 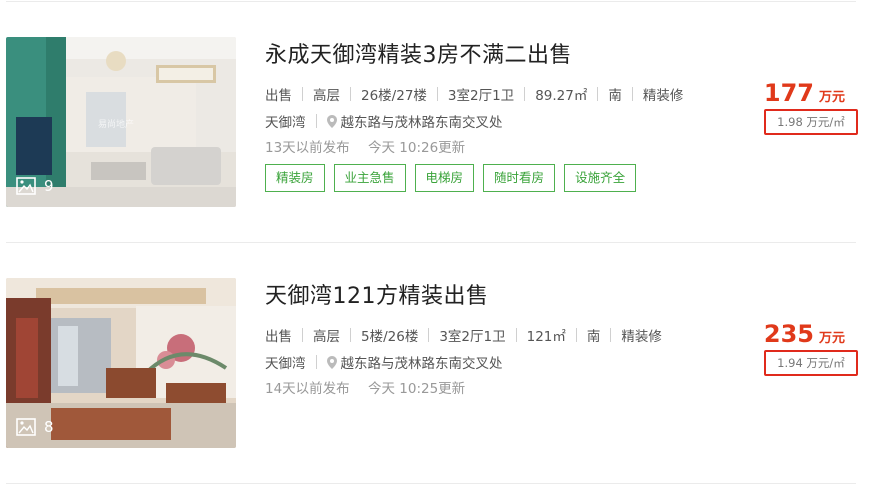 I want to click on listing-title: 天御湾121方精装出售, so click(x=377, y=294).